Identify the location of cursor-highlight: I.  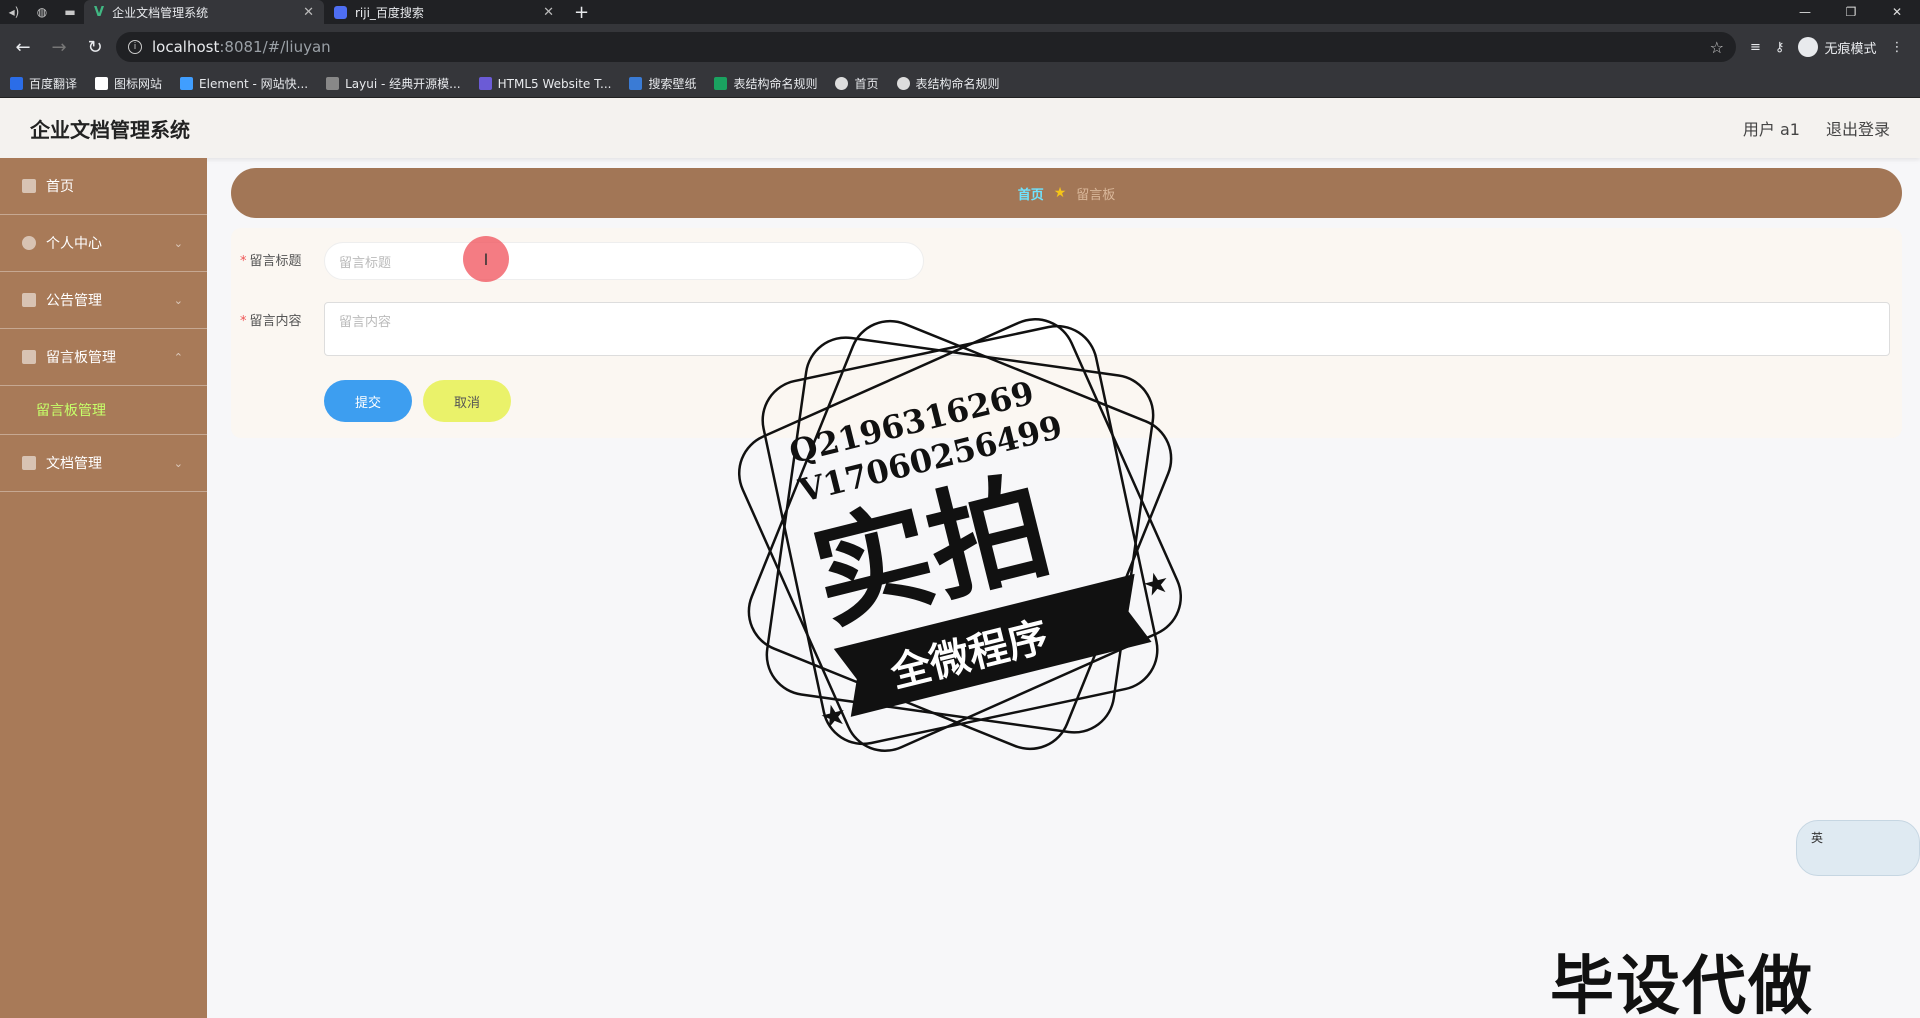
(486, 259).